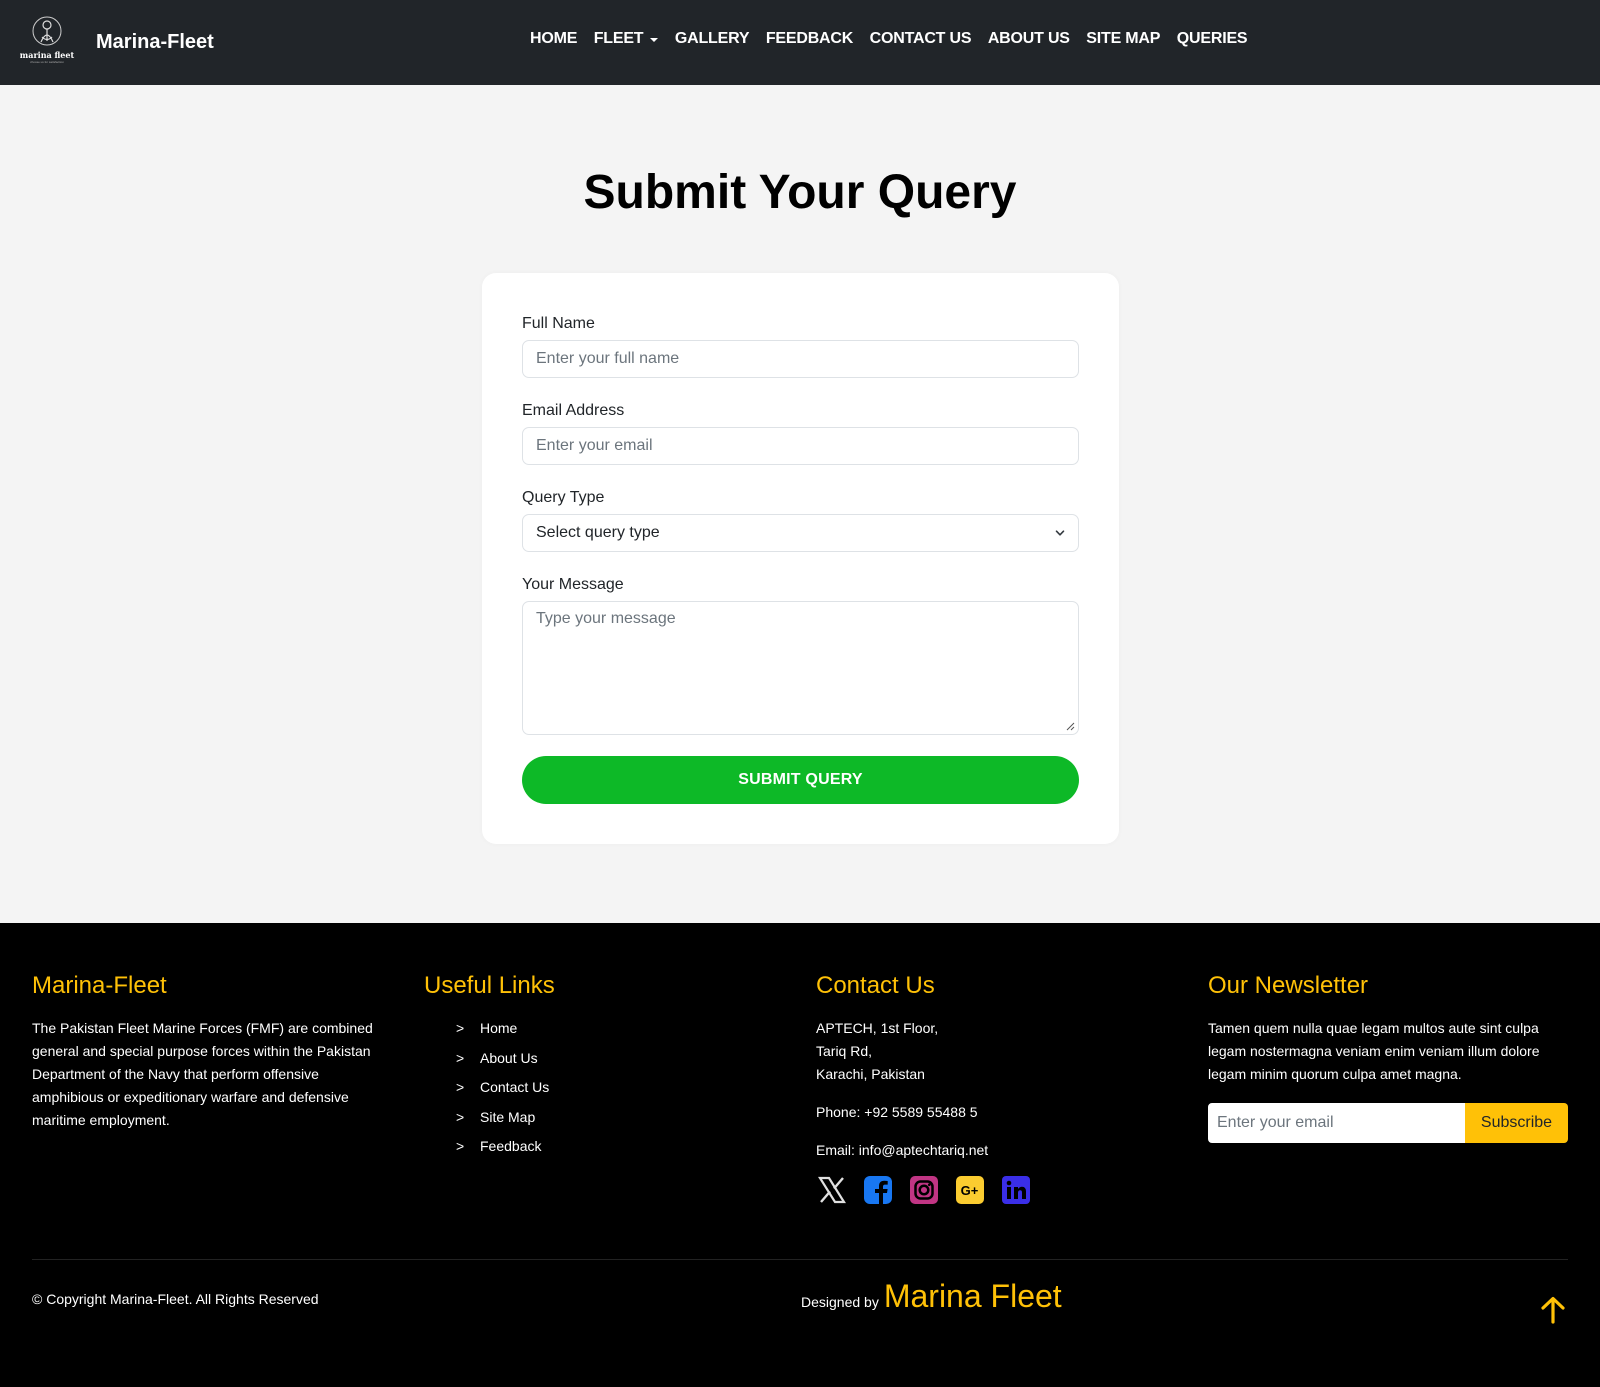 The height and width of the screenshot is (1387, 1600). What do you see at coordinates (1029, 39) in the screenshot?
I see `nav-about-us: ABOUT US` at bounding box center [1029, 39].